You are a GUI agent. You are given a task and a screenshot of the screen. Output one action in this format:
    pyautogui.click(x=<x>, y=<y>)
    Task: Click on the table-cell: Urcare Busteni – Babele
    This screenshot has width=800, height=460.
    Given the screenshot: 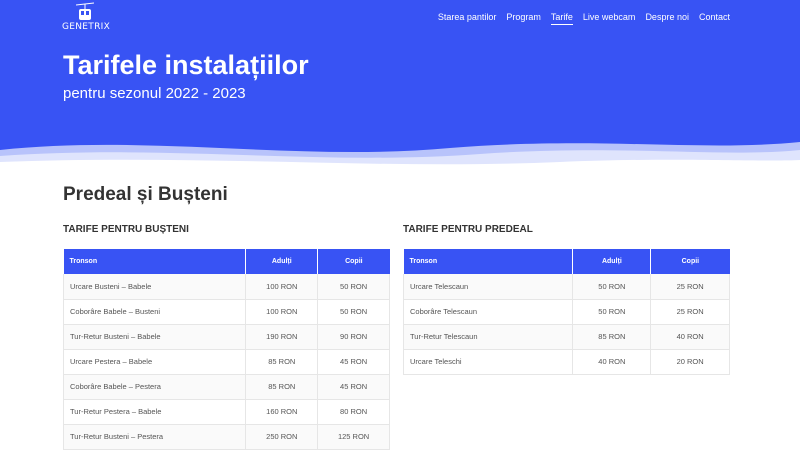 What is the action you would take?
    pyautogui.click(x=154, y=287)
    